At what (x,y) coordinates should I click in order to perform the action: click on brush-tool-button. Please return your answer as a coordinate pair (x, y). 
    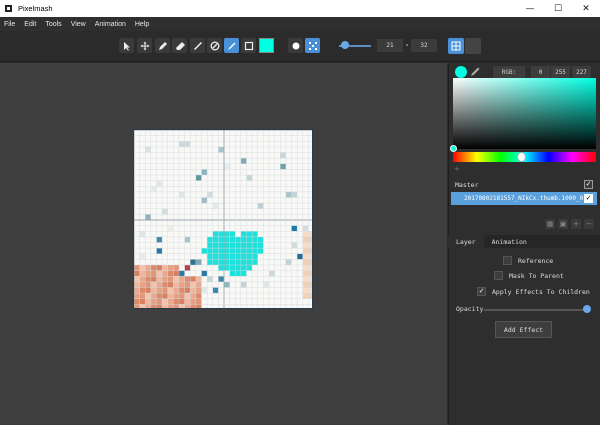
    Looking at the image, I should click on (231, 45).